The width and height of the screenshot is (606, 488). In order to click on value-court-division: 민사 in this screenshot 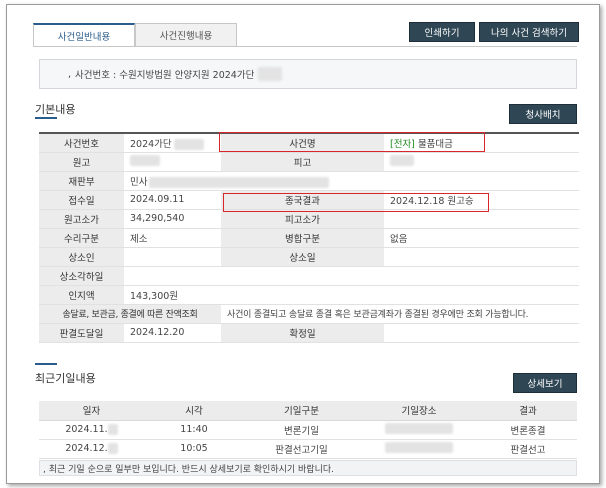, I will do `click(351, 181)`.